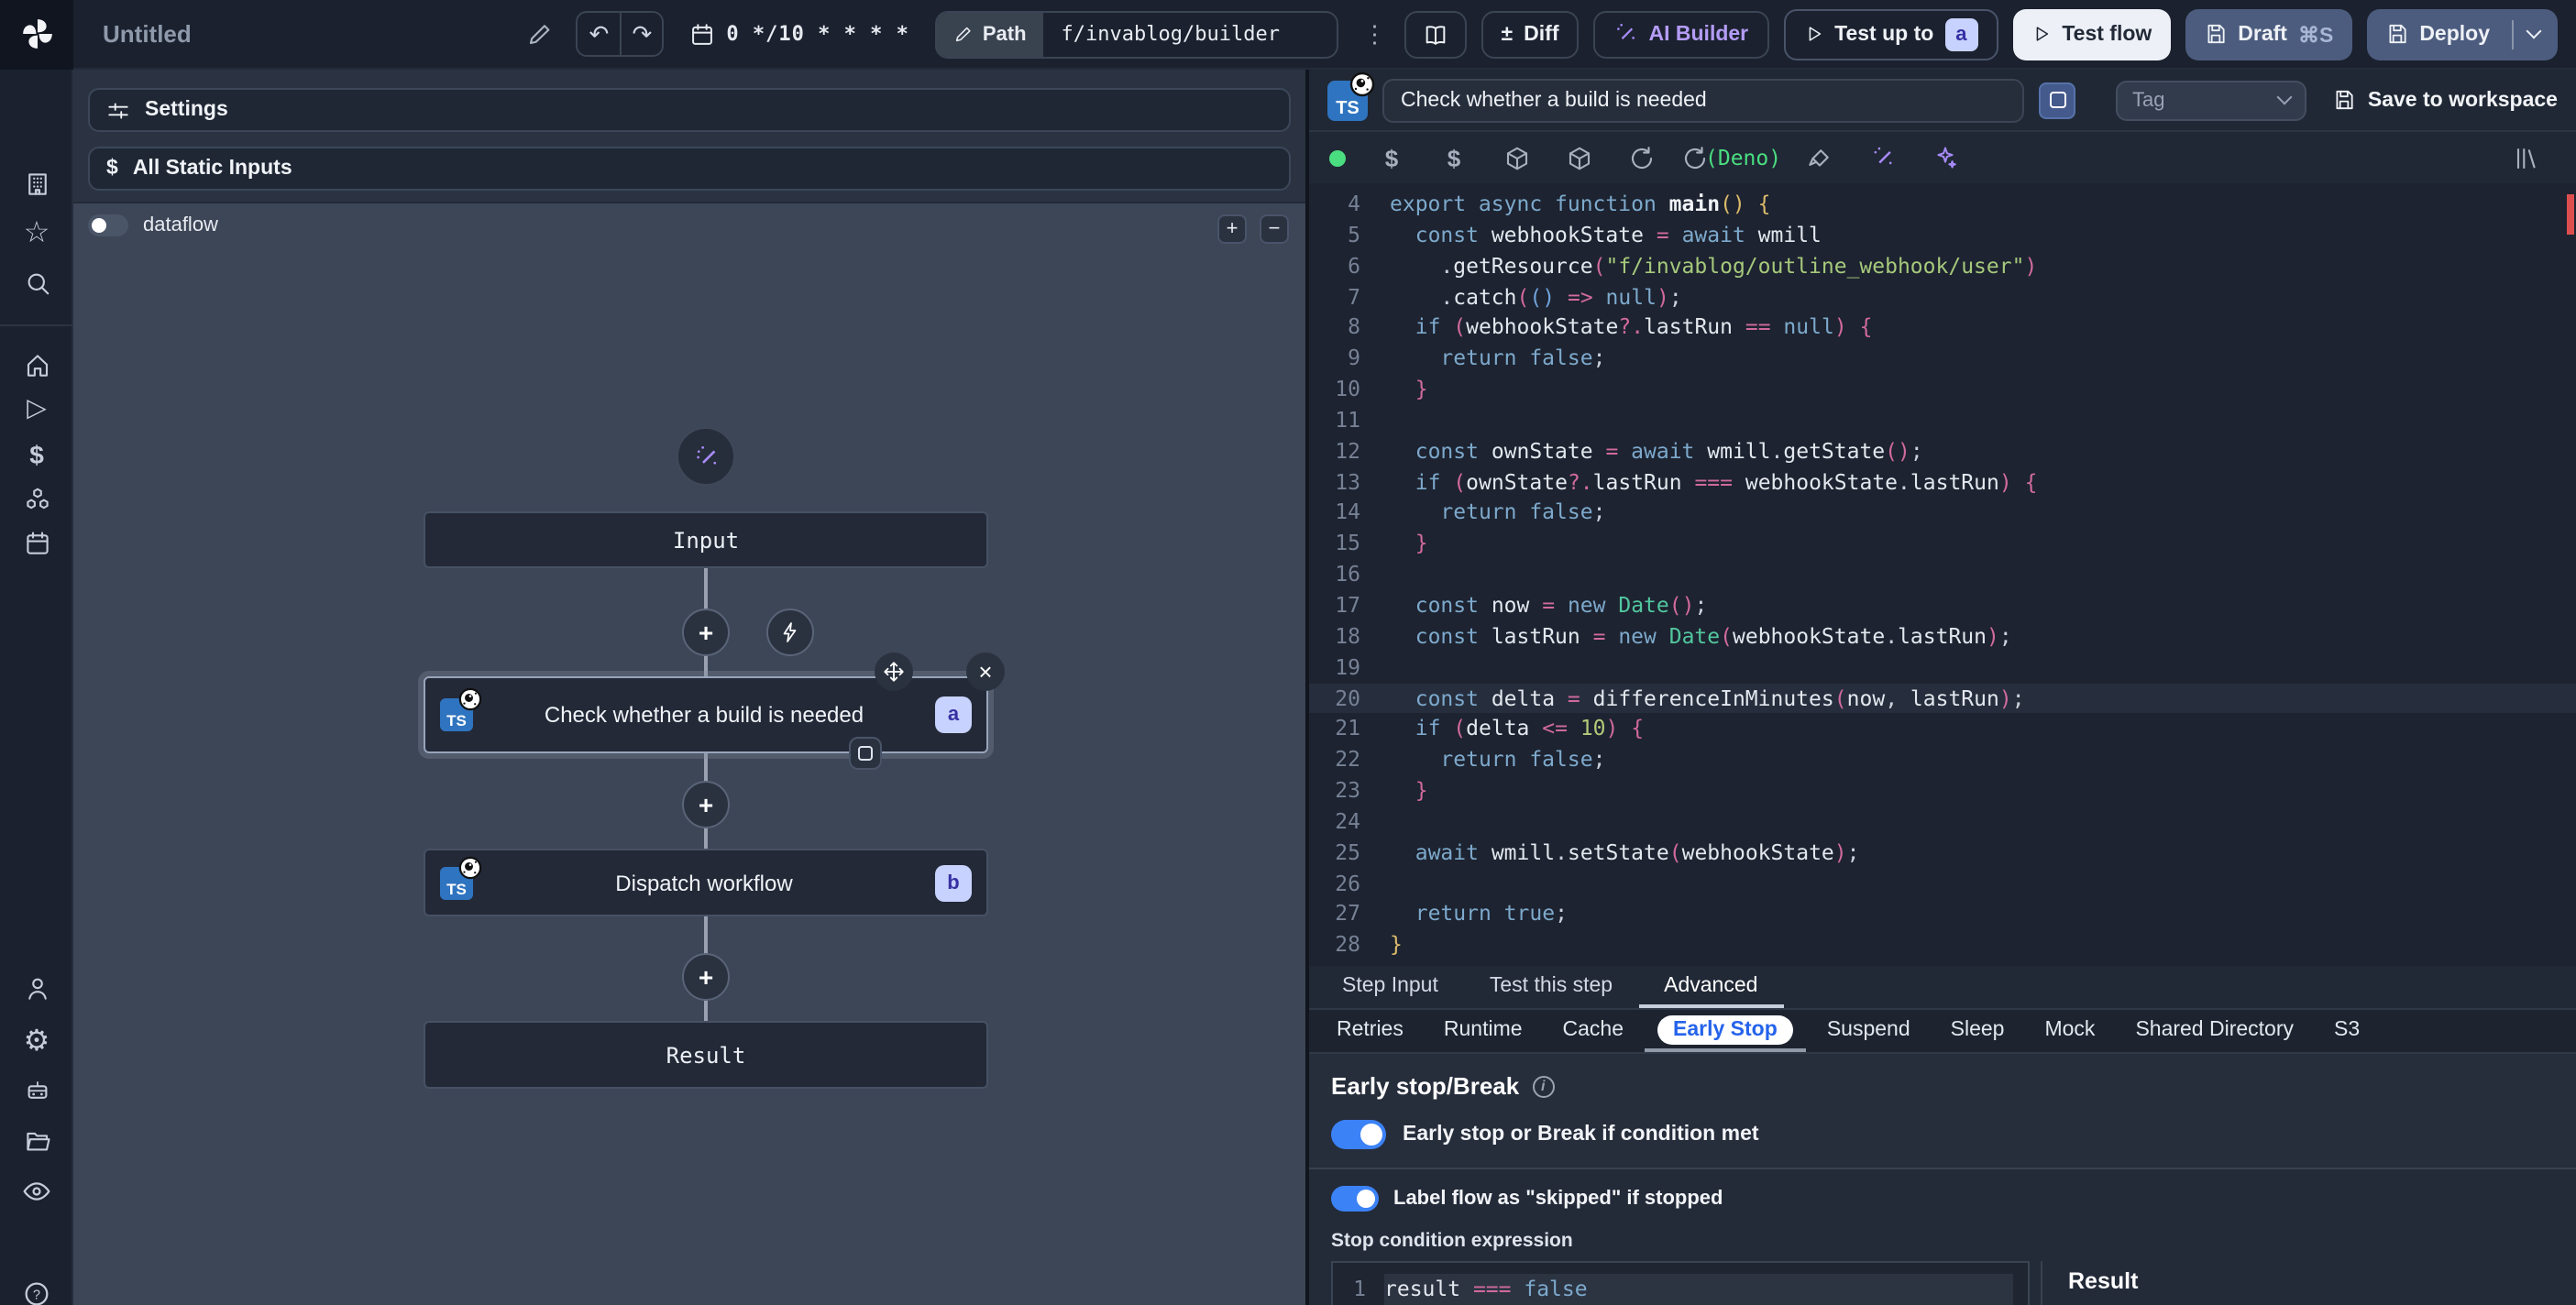  What do you see at coordinates (2269, 34) in the screenshot?
I see `draft-button: Draft ⌘S` at bounding box center [2269, 34].